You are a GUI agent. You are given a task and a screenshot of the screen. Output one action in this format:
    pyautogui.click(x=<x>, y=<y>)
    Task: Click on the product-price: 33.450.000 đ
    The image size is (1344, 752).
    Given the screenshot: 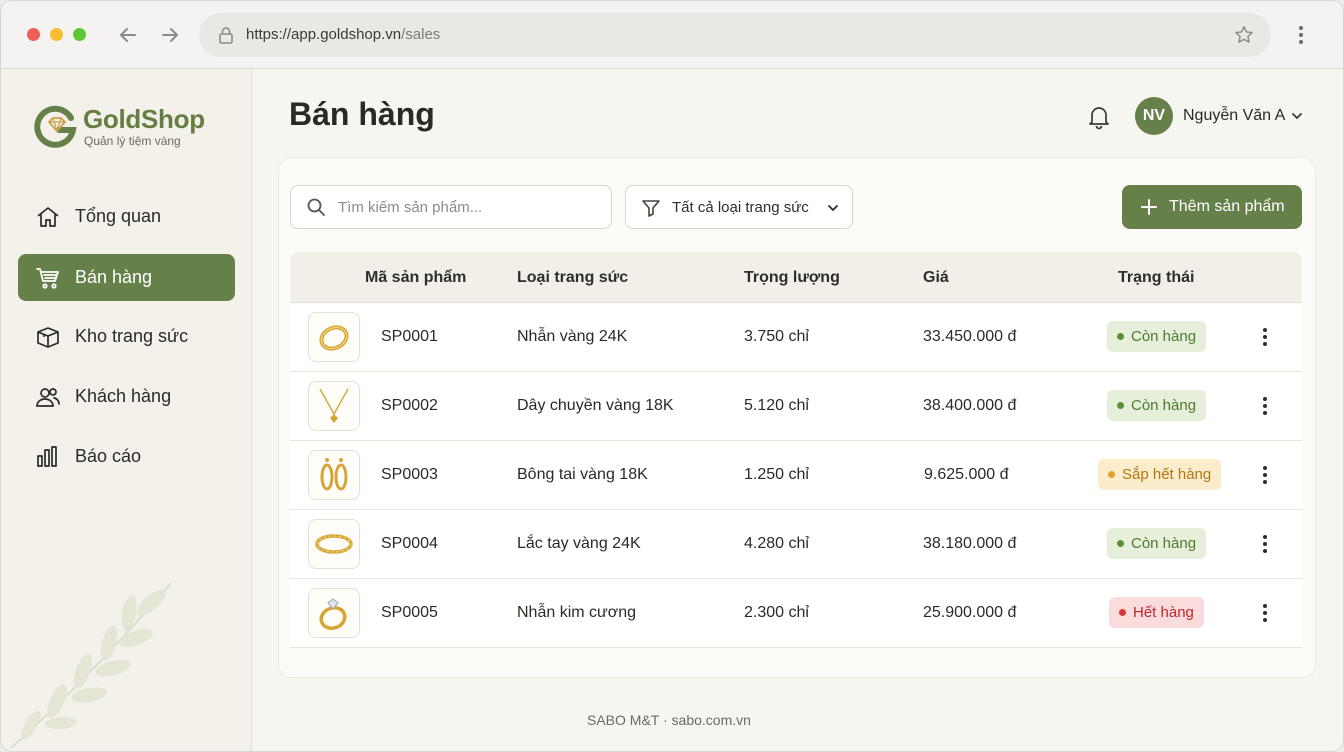 What is the action you would take?
    pyautogui.click(x=970, y=336)
    